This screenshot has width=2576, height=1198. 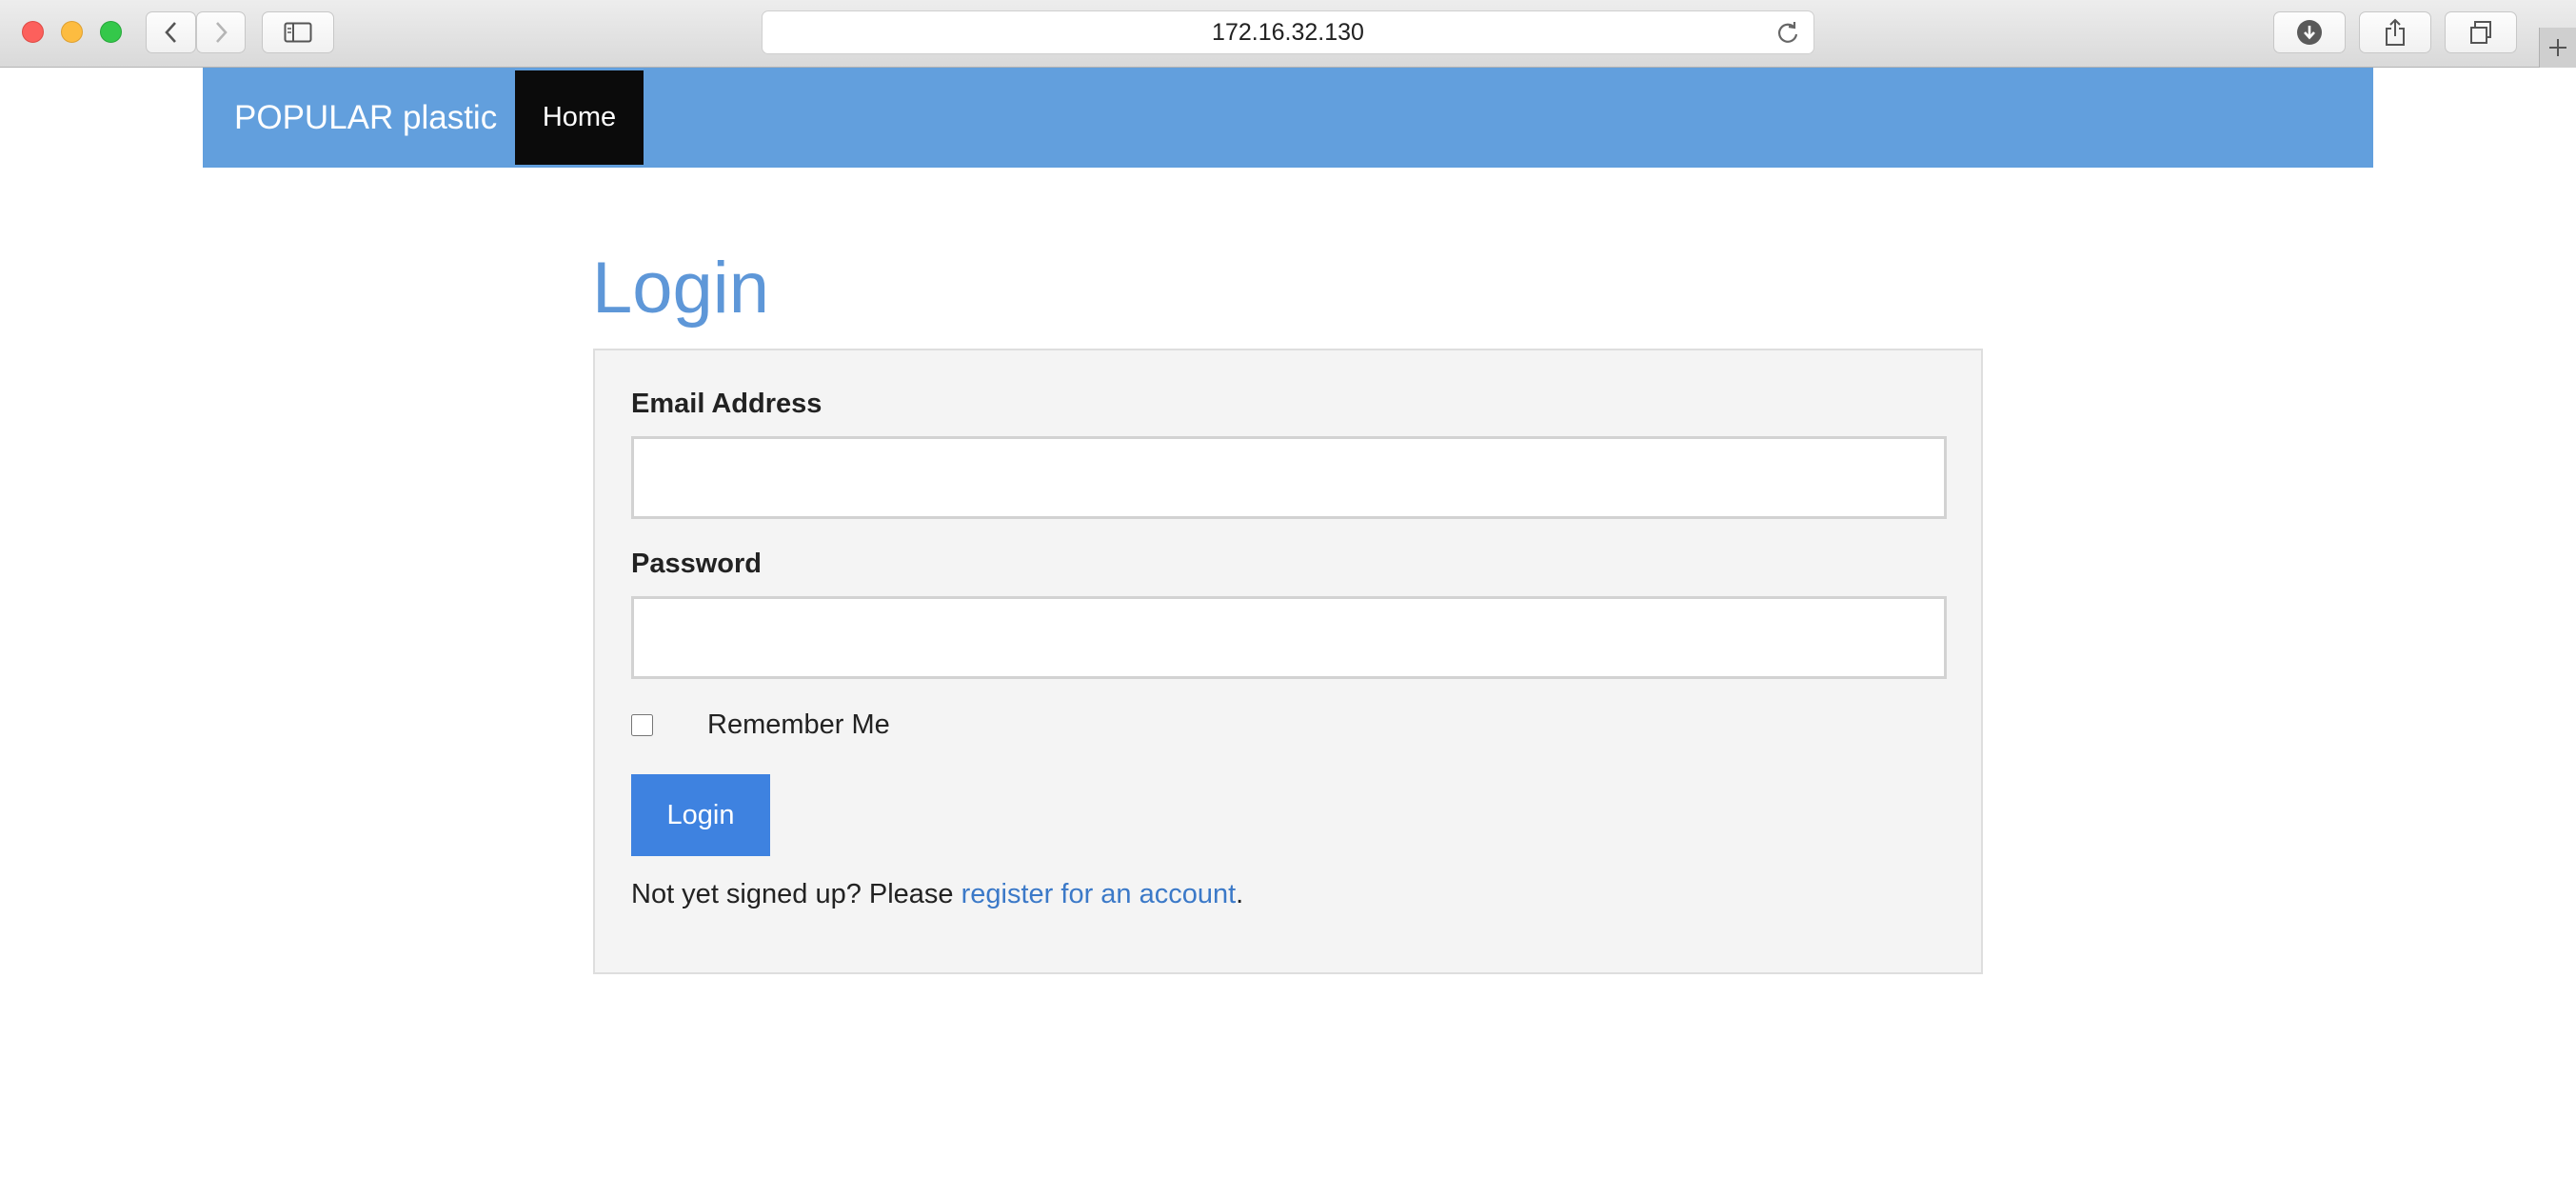 What do you see at coordinates (33, 32) in the screenshot?
I see `close-window-button` at bounding box center [33, 32].